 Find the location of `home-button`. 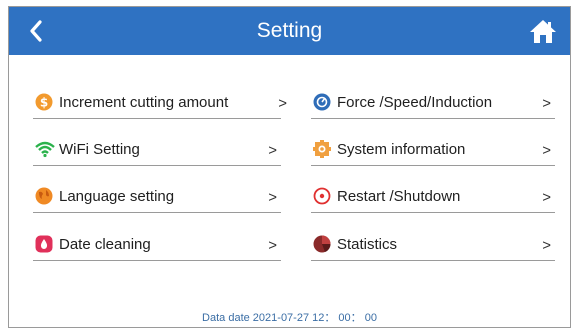

home-button is located at coordinates (543, 31).